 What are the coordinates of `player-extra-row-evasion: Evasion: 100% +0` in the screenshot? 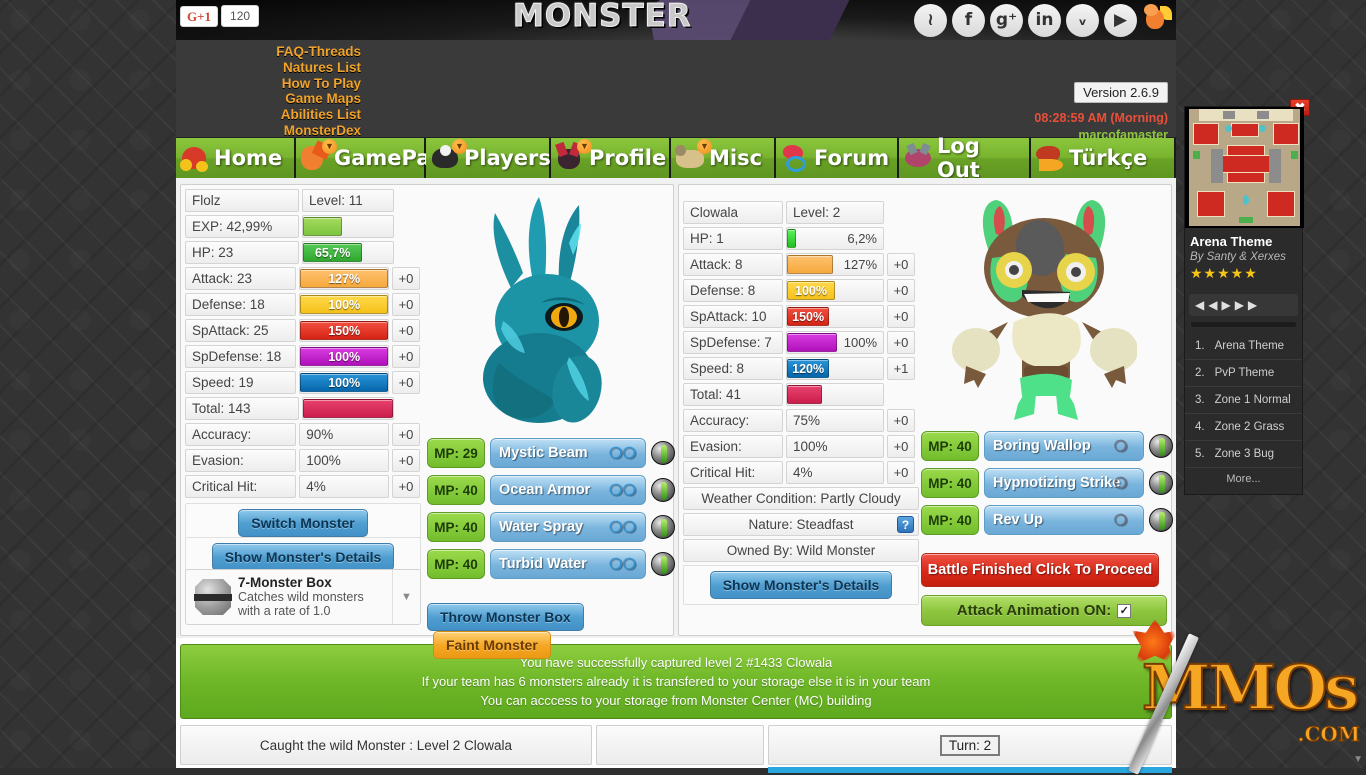 It's located at (302, 460).